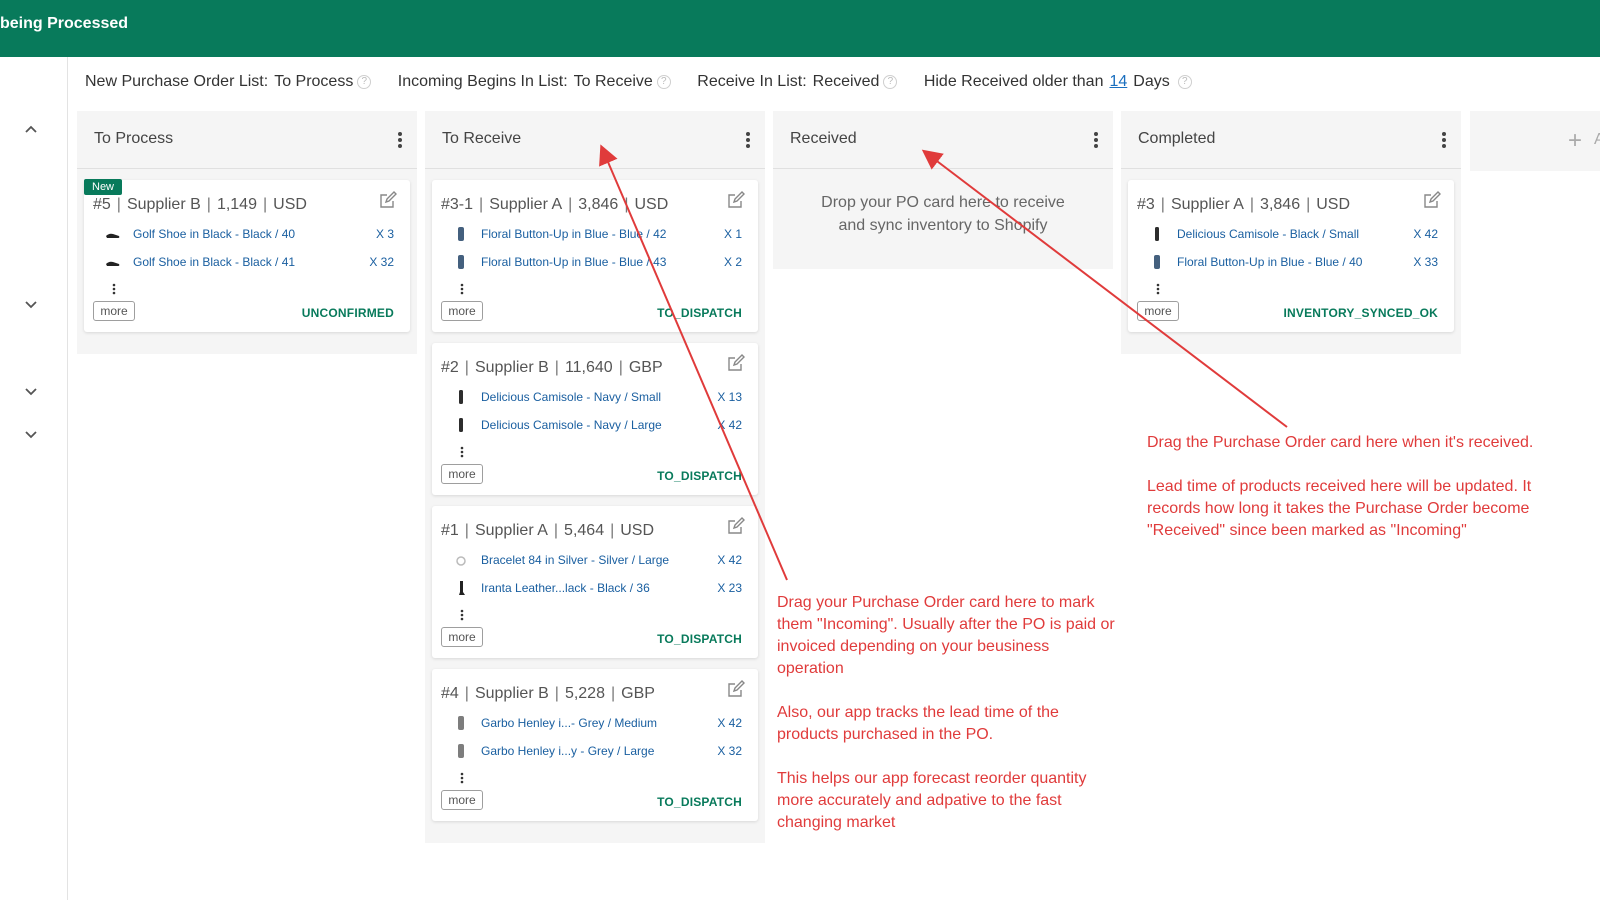 This screenshot has width=1600, height=900. What do you see at coordinates (1151, 81) in the screenshot?
I see `days-unit: Days` at bounding box center [1151, 81].